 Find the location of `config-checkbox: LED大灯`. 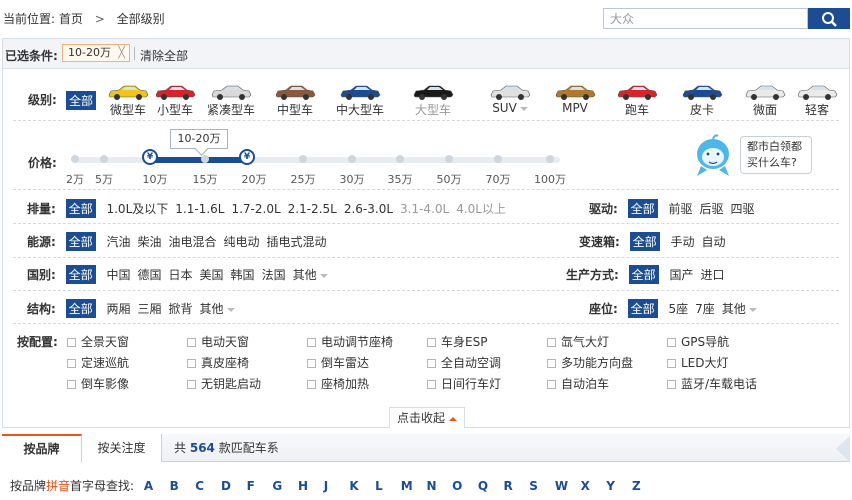

config-checkbox: LED大灯 is located at coordinates (698, 362).